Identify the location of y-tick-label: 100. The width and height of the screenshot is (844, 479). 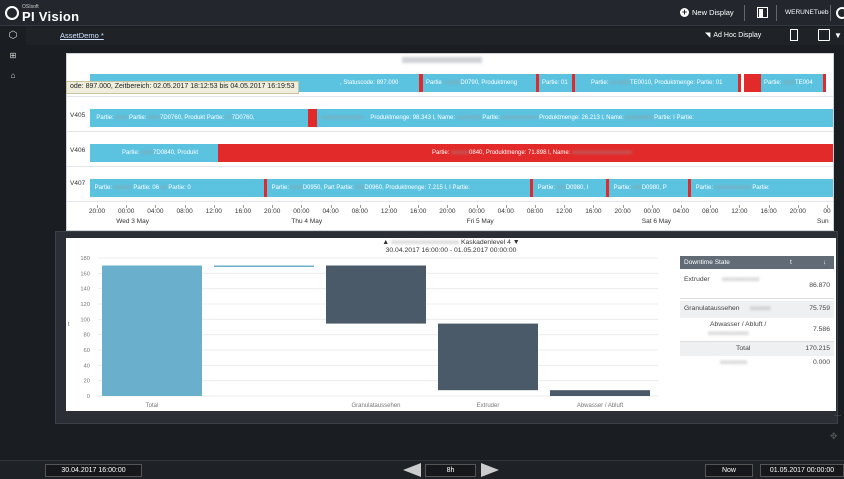
(85, 320).